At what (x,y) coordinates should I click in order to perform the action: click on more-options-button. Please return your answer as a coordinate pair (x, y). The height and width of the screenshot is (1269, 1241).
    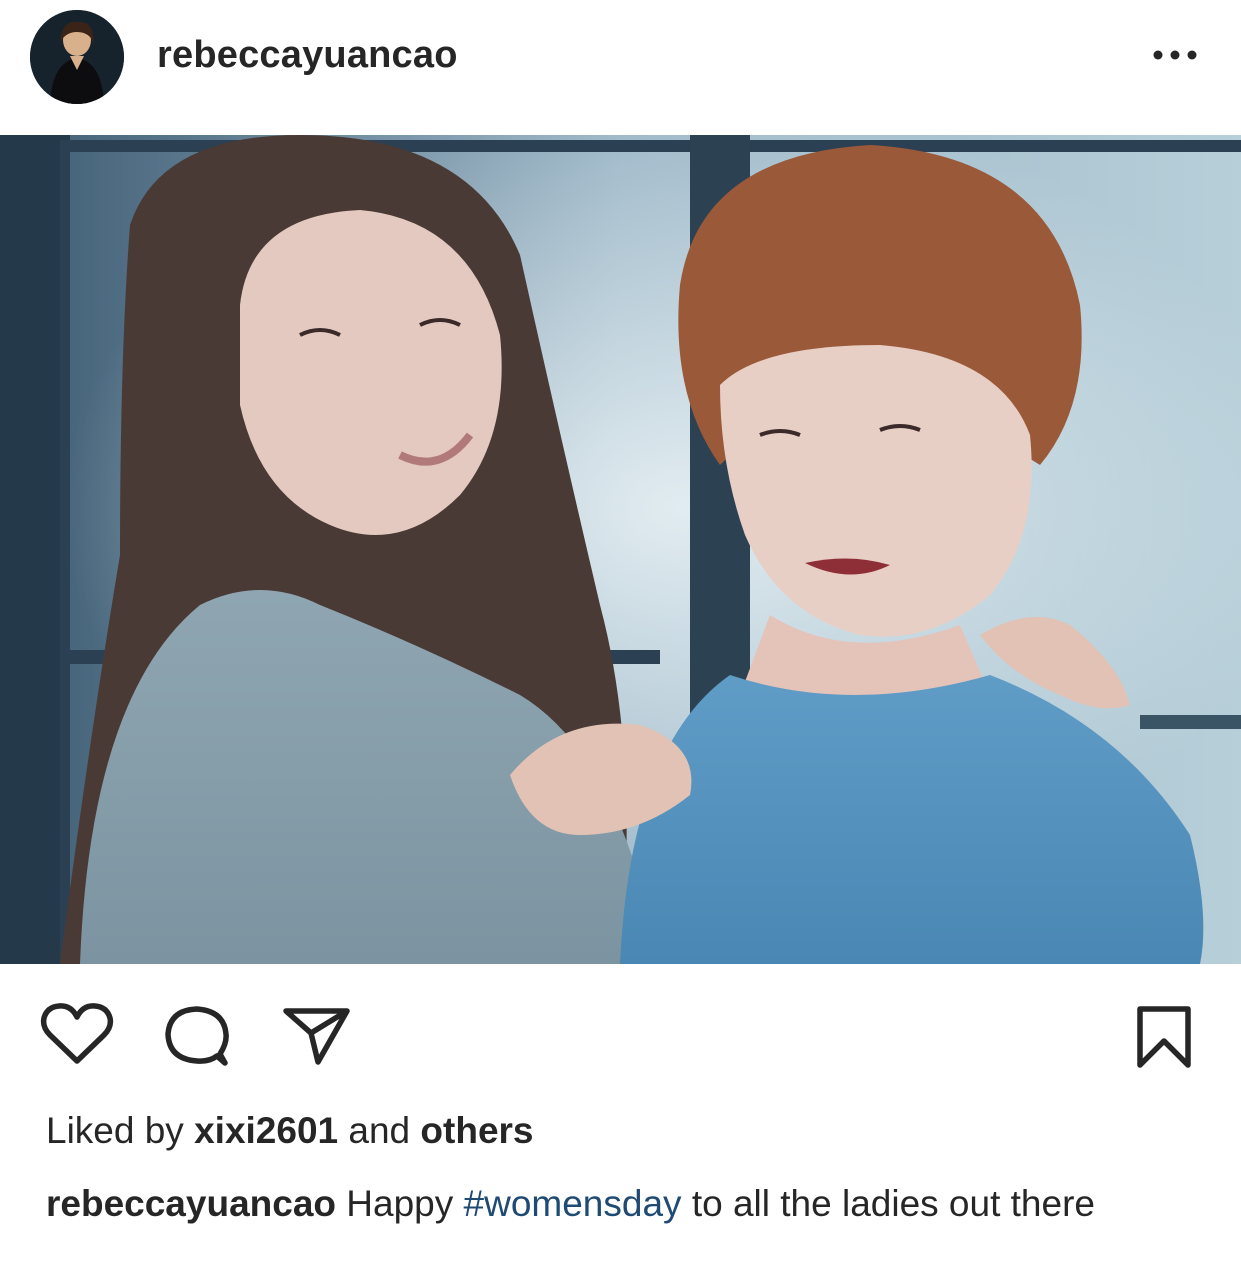
    Looking at the image, I should click on (1175, 55).